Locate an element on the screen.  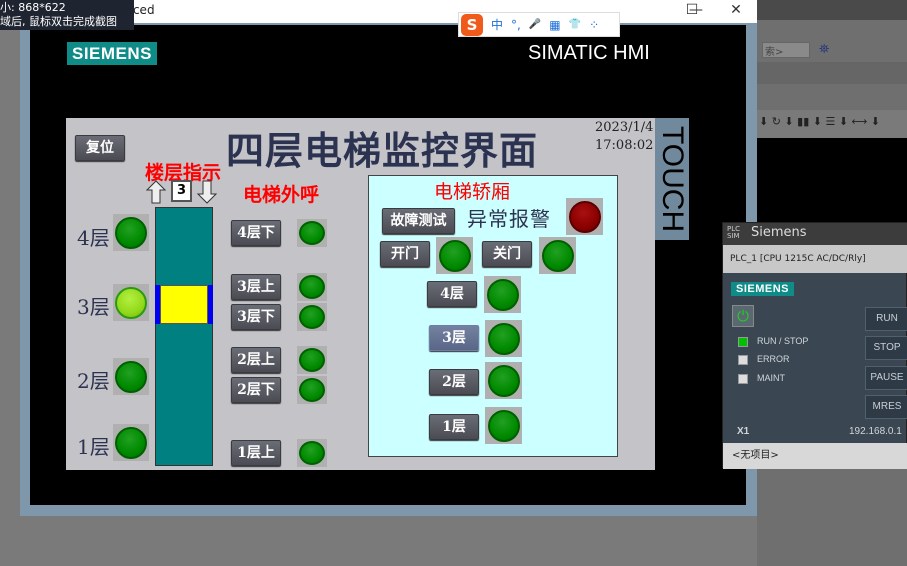
ime-toolbar: S 中 °, 🎤 ▦ 👕 ⁘ is located at coordinates (539, 24).